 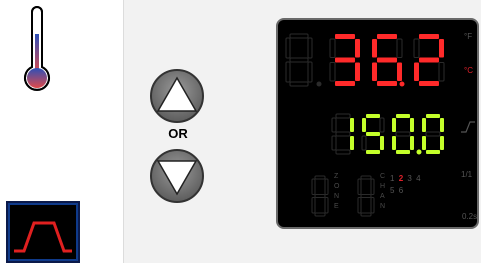 What do you see at coordinates (406, 178) in the screenshot?
I see `channel-numbers-row1: 1 2 3 4` at bounding box center [406, 178].